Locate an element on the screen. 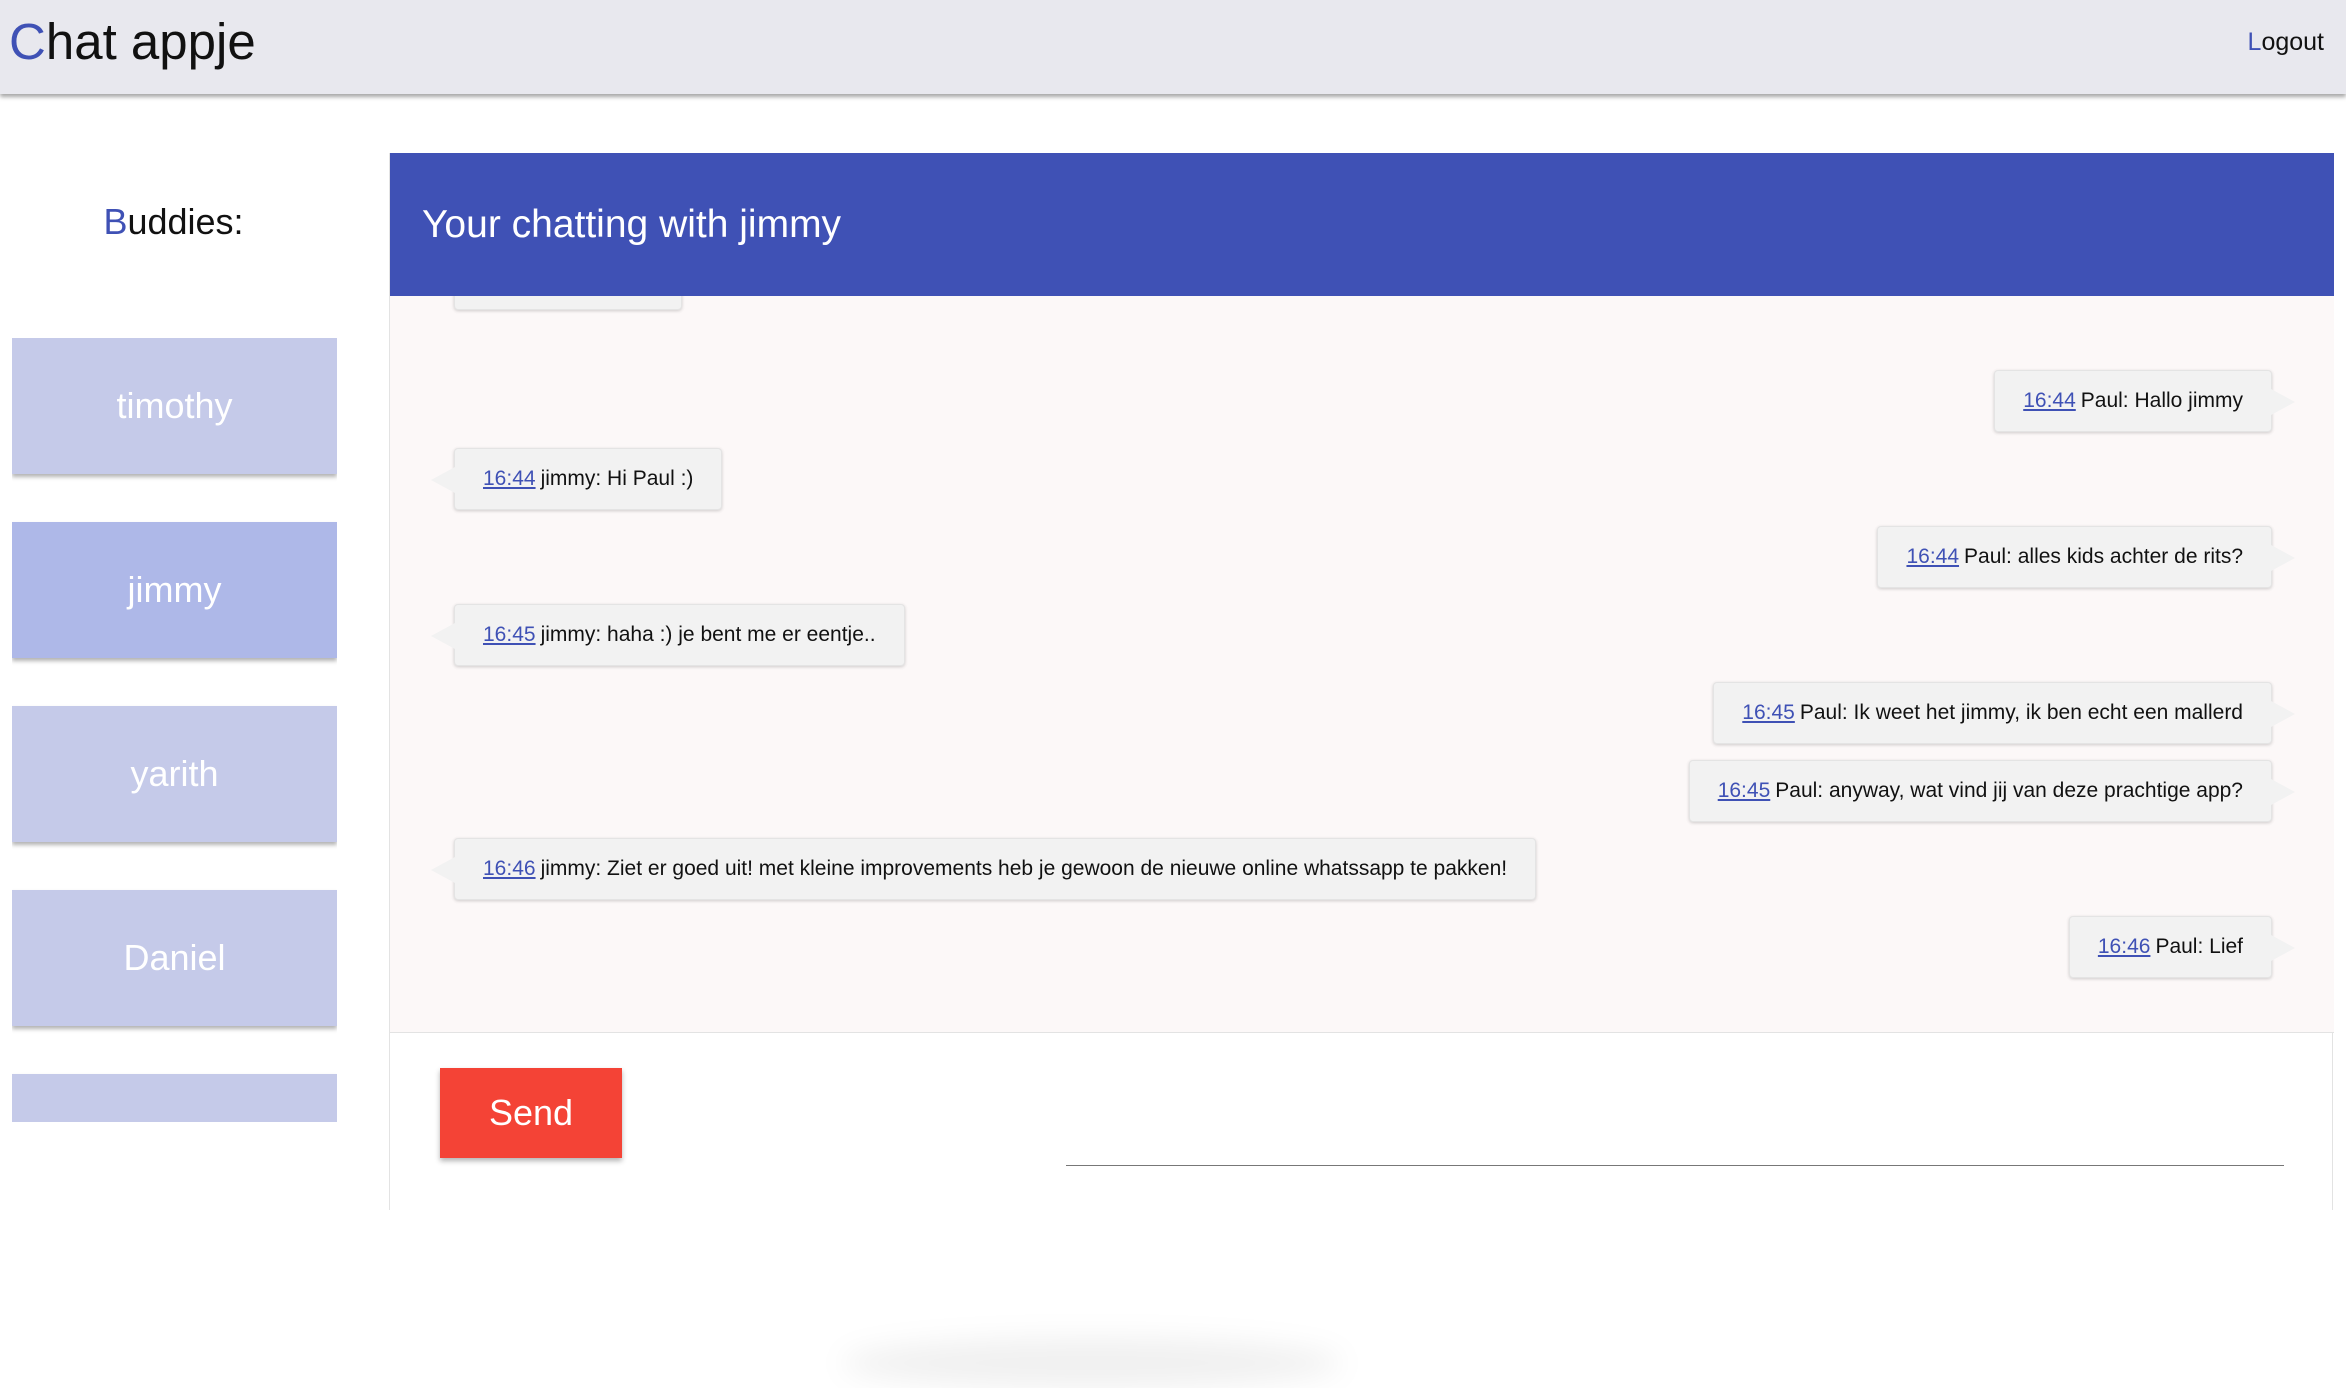 This screenshot has width=2346, height=1388. buddies-heading-initial: B is located at coordinates (115, 221).